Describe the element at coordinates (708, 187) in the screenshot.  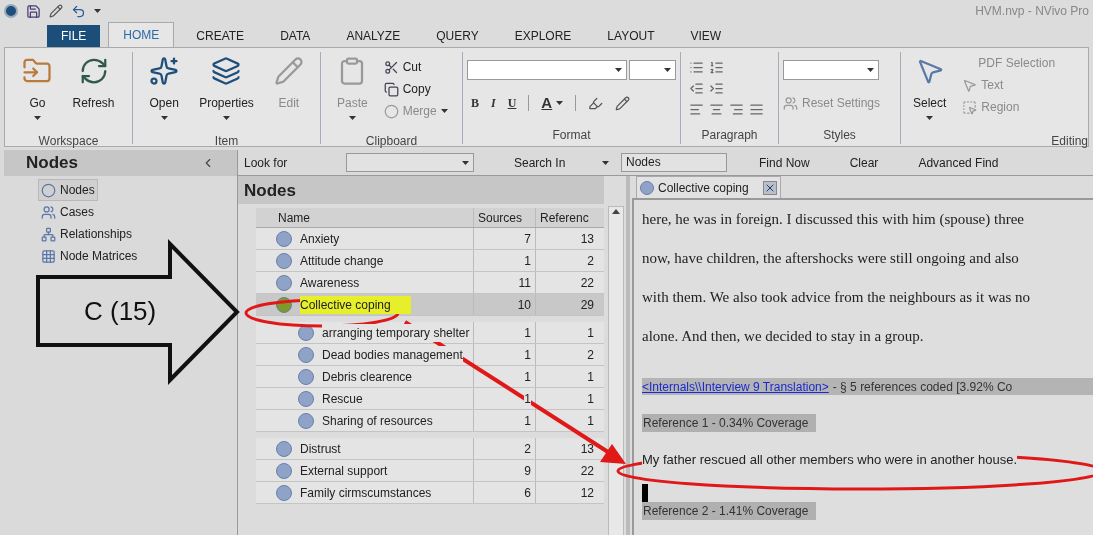
I see `document-tab: Collective coping` at that location.